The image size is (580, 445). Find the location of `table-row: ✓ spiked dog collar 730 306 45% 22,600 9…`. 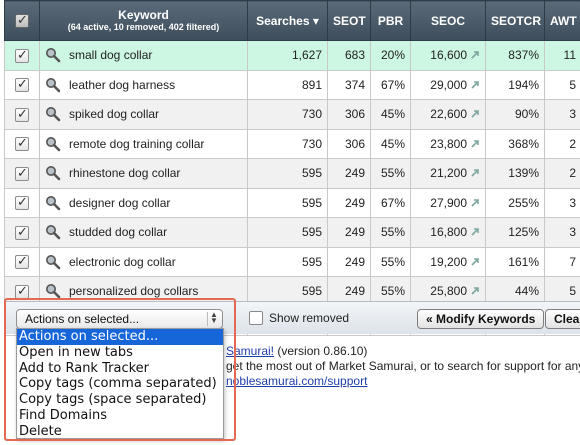

table-row: ✓ spiked dog collar 730 306 45% 22,600 9… is located at coordinates (292, 114).